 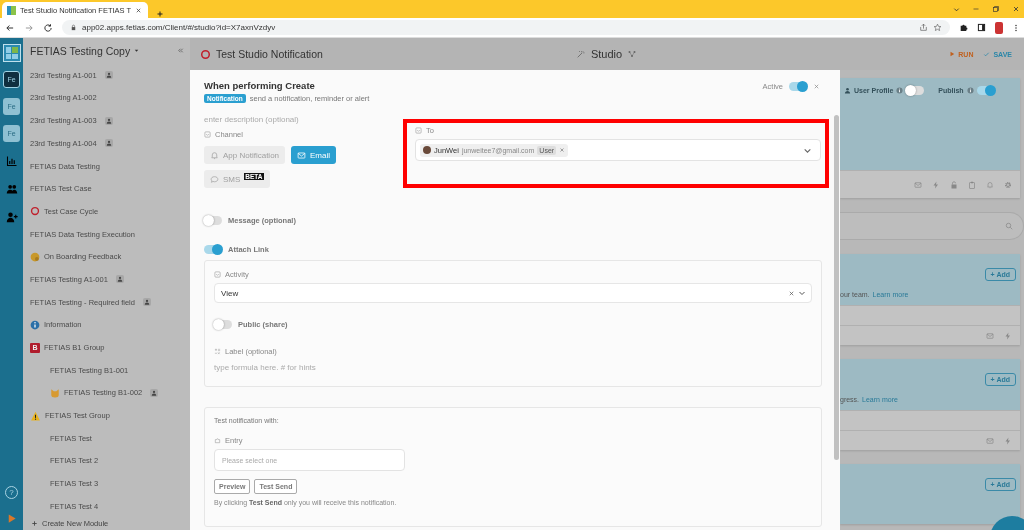 What do you see at coordinates (791, 293) in the screenshot?
I see `clear-icon` at bounding box center [791, 293].